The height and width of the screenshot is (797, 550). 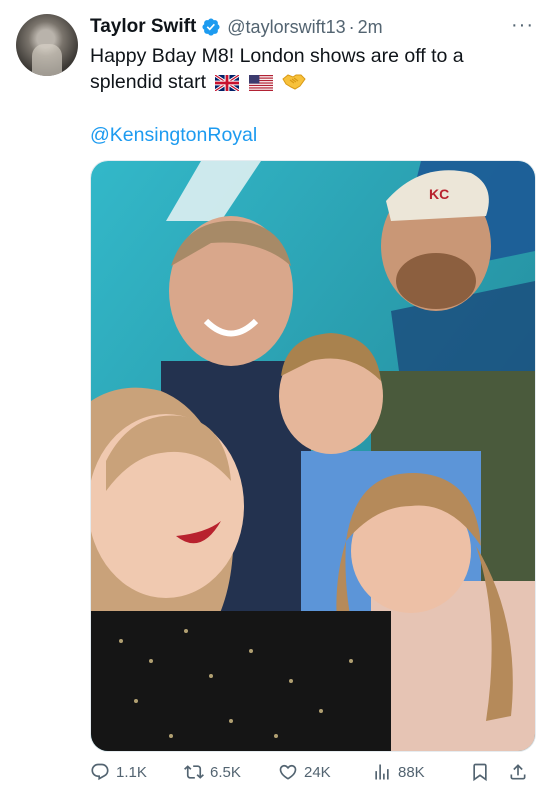 What do you see at coordinates (131, 772) in the screenshot?
I see `reply-count: 1.1K` at bounding box center [131, 772].